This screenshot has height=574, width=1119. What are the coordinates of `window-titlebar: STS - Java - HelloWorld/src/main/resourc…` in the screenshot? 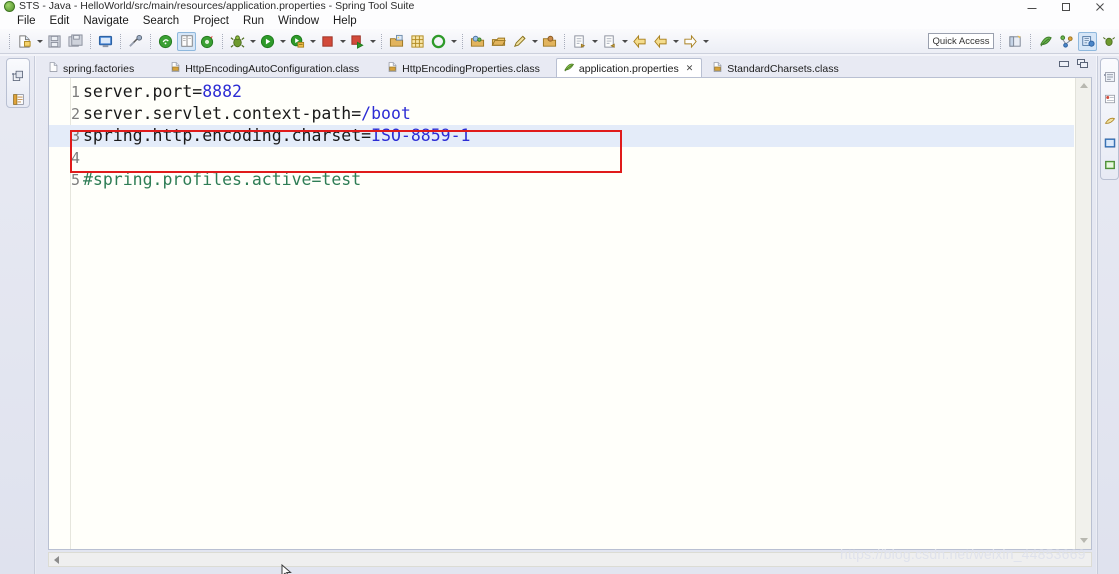 It's located at (559, 6).